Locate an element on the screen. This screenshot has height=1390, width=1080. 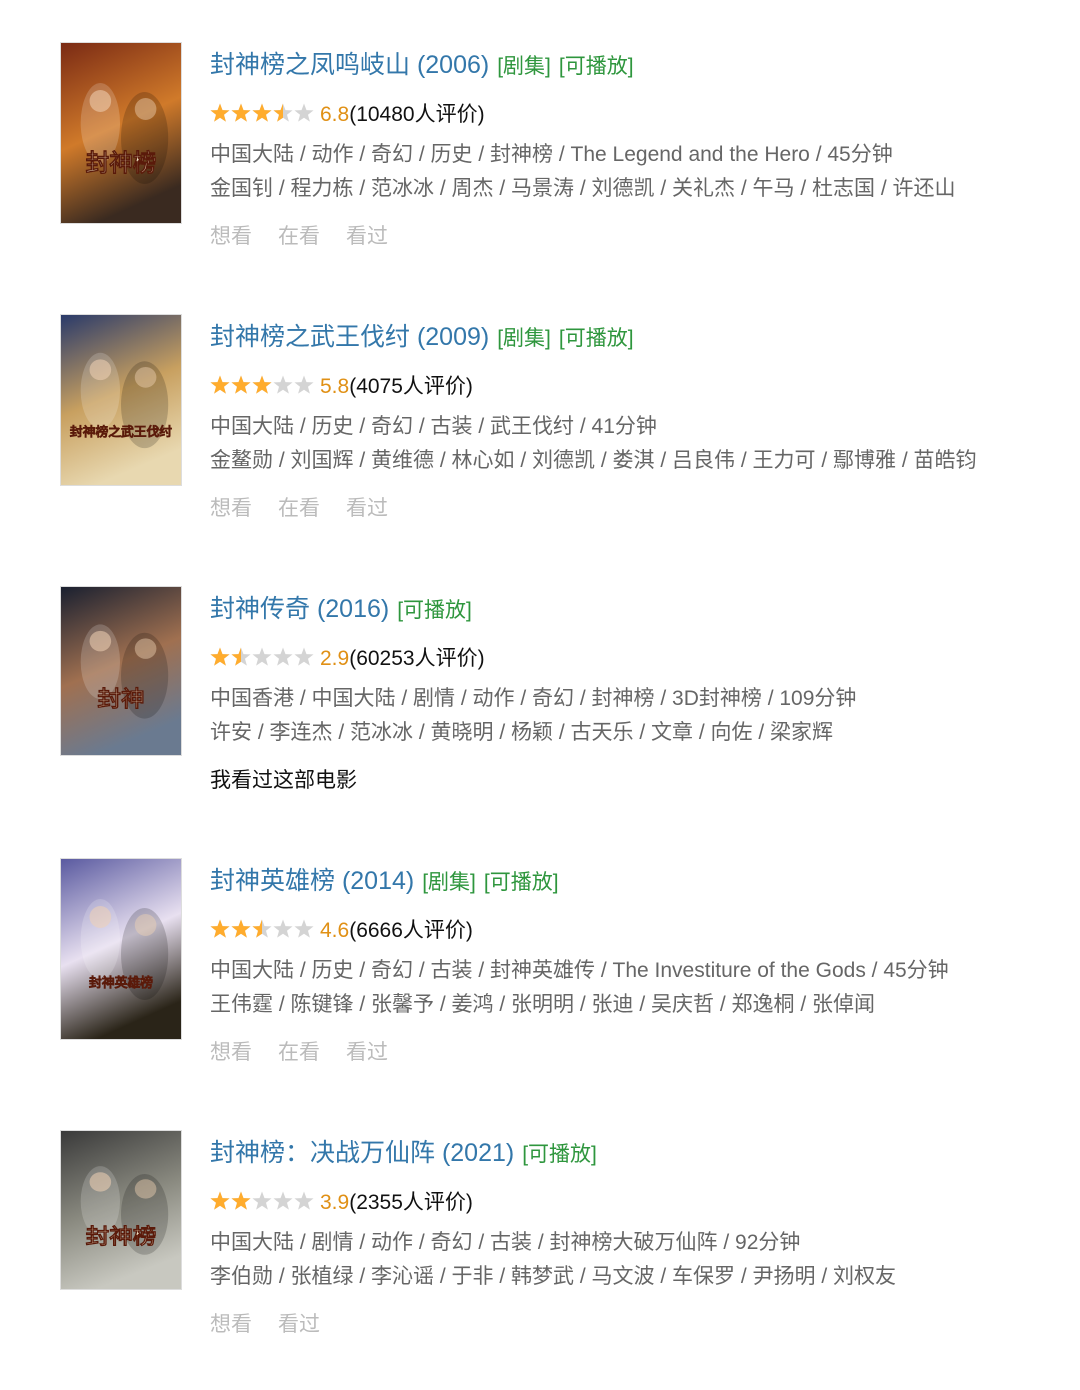
poster-caption: 封神英雄榜 is located at coordinates (121, 983).